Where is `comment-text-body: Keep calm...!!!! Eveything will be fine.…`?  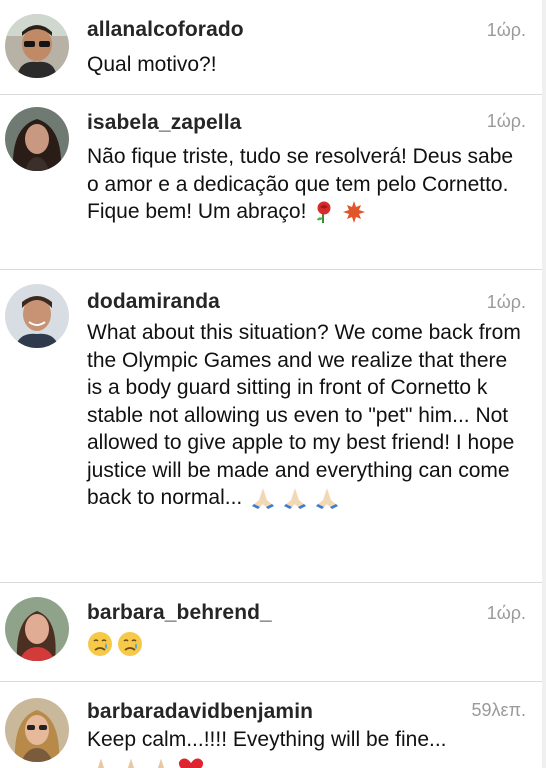
comment-text-body: Keep calm...!!!! Eveything will be fine.… is located at coordinates (267, 739).